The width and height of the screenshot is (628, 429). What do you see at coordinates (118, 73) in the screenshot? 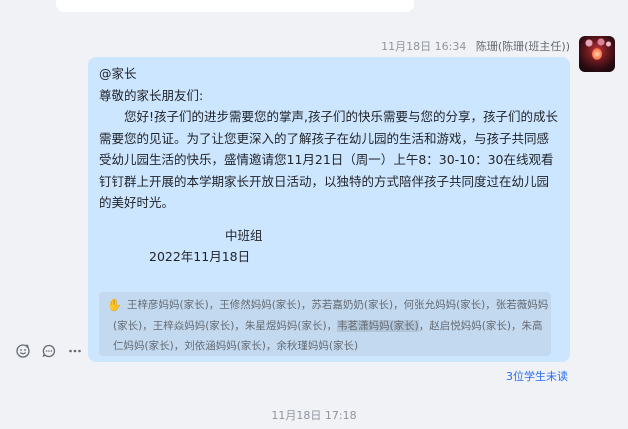
I see `mention: @家长` at bounding box center [118, 73].